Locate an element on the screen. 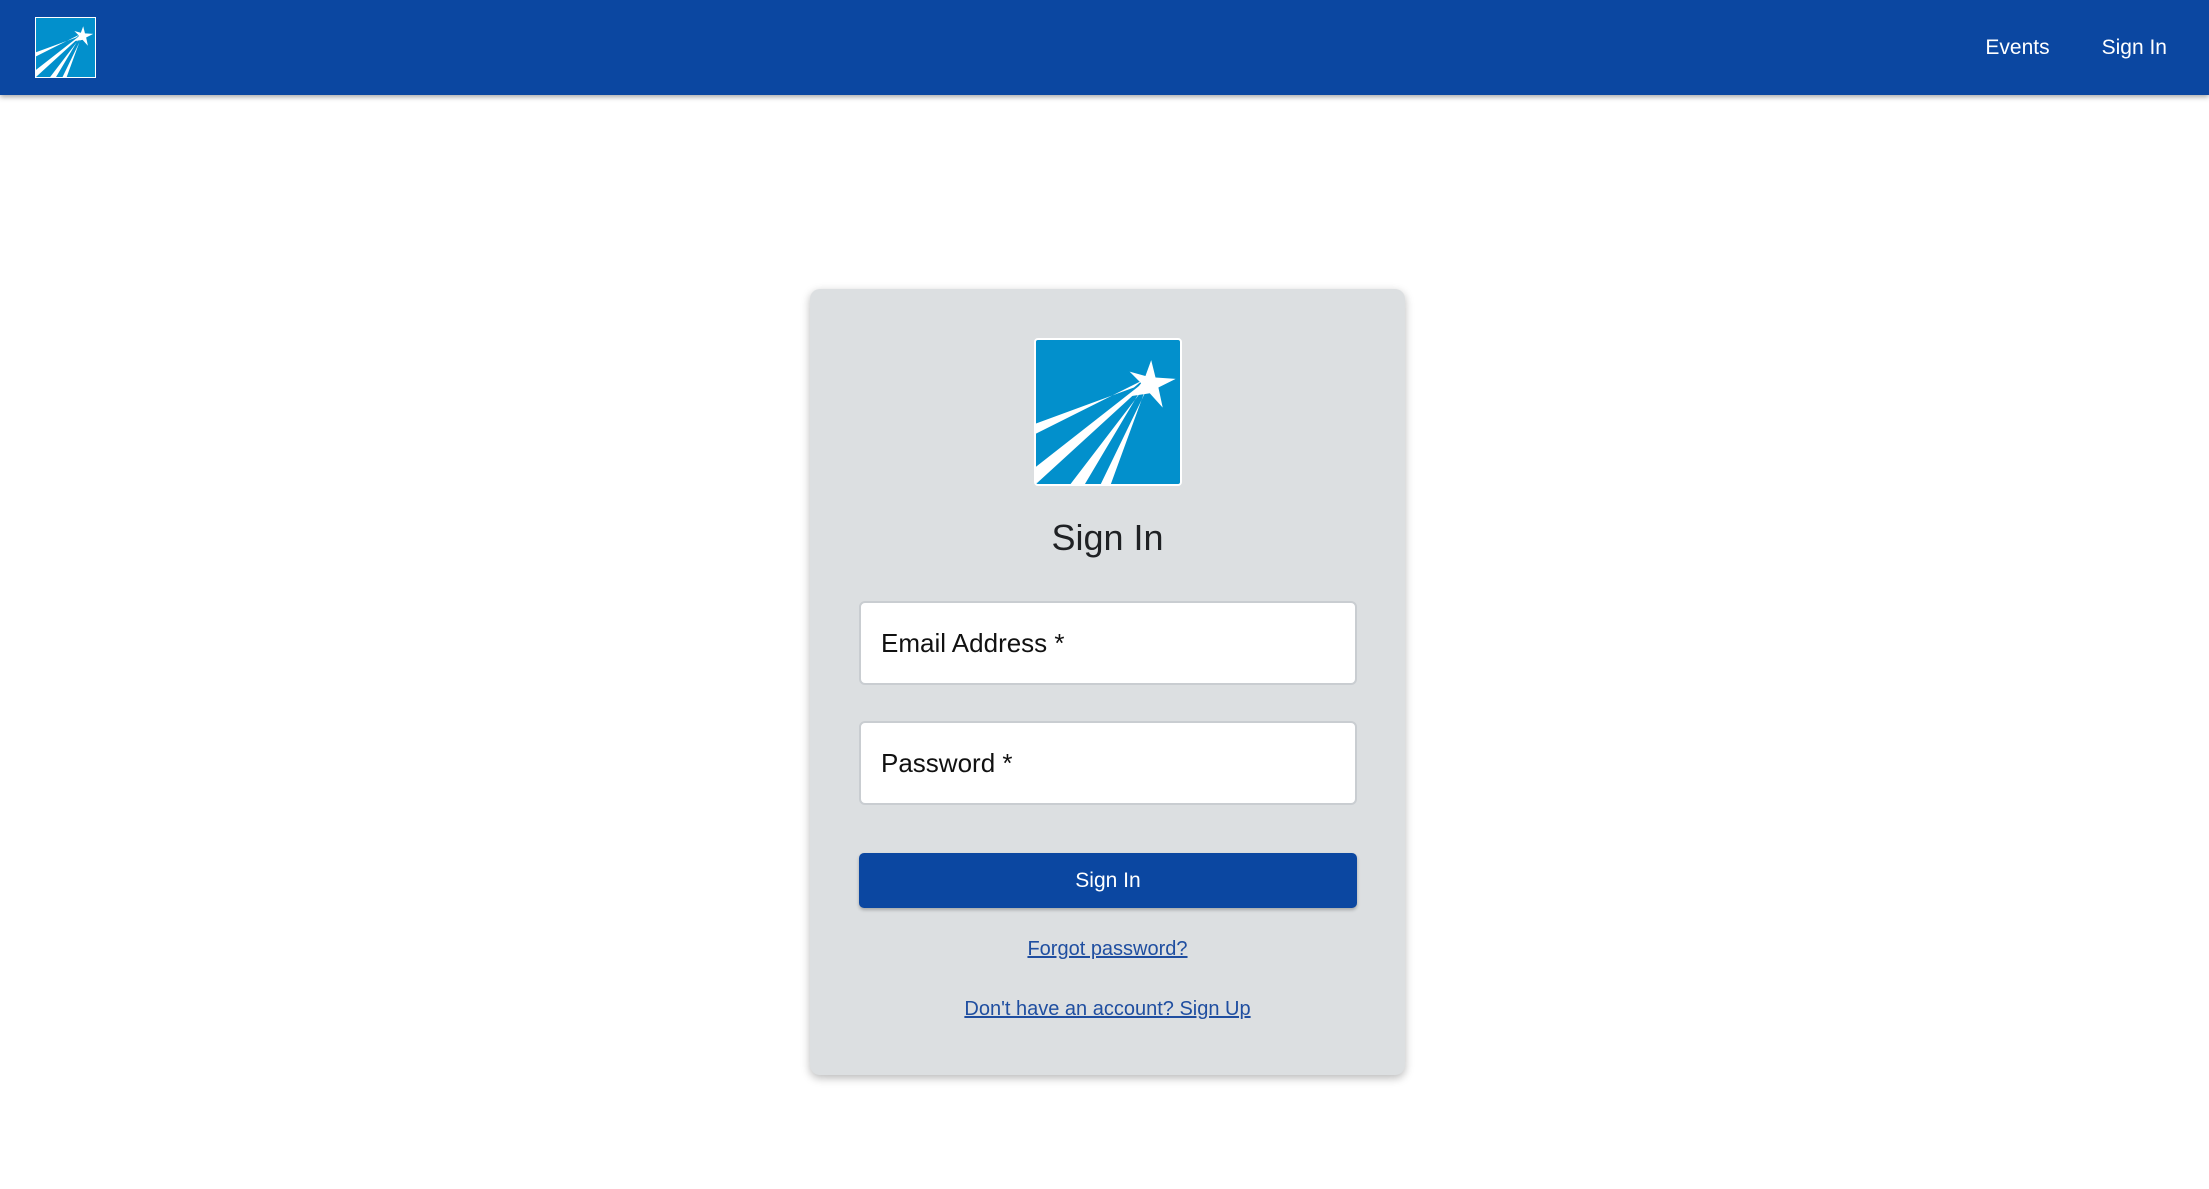 Image resolution: width=2209 pixels, height=1189 pixels. password-input is located at coordinates (1108, 763).